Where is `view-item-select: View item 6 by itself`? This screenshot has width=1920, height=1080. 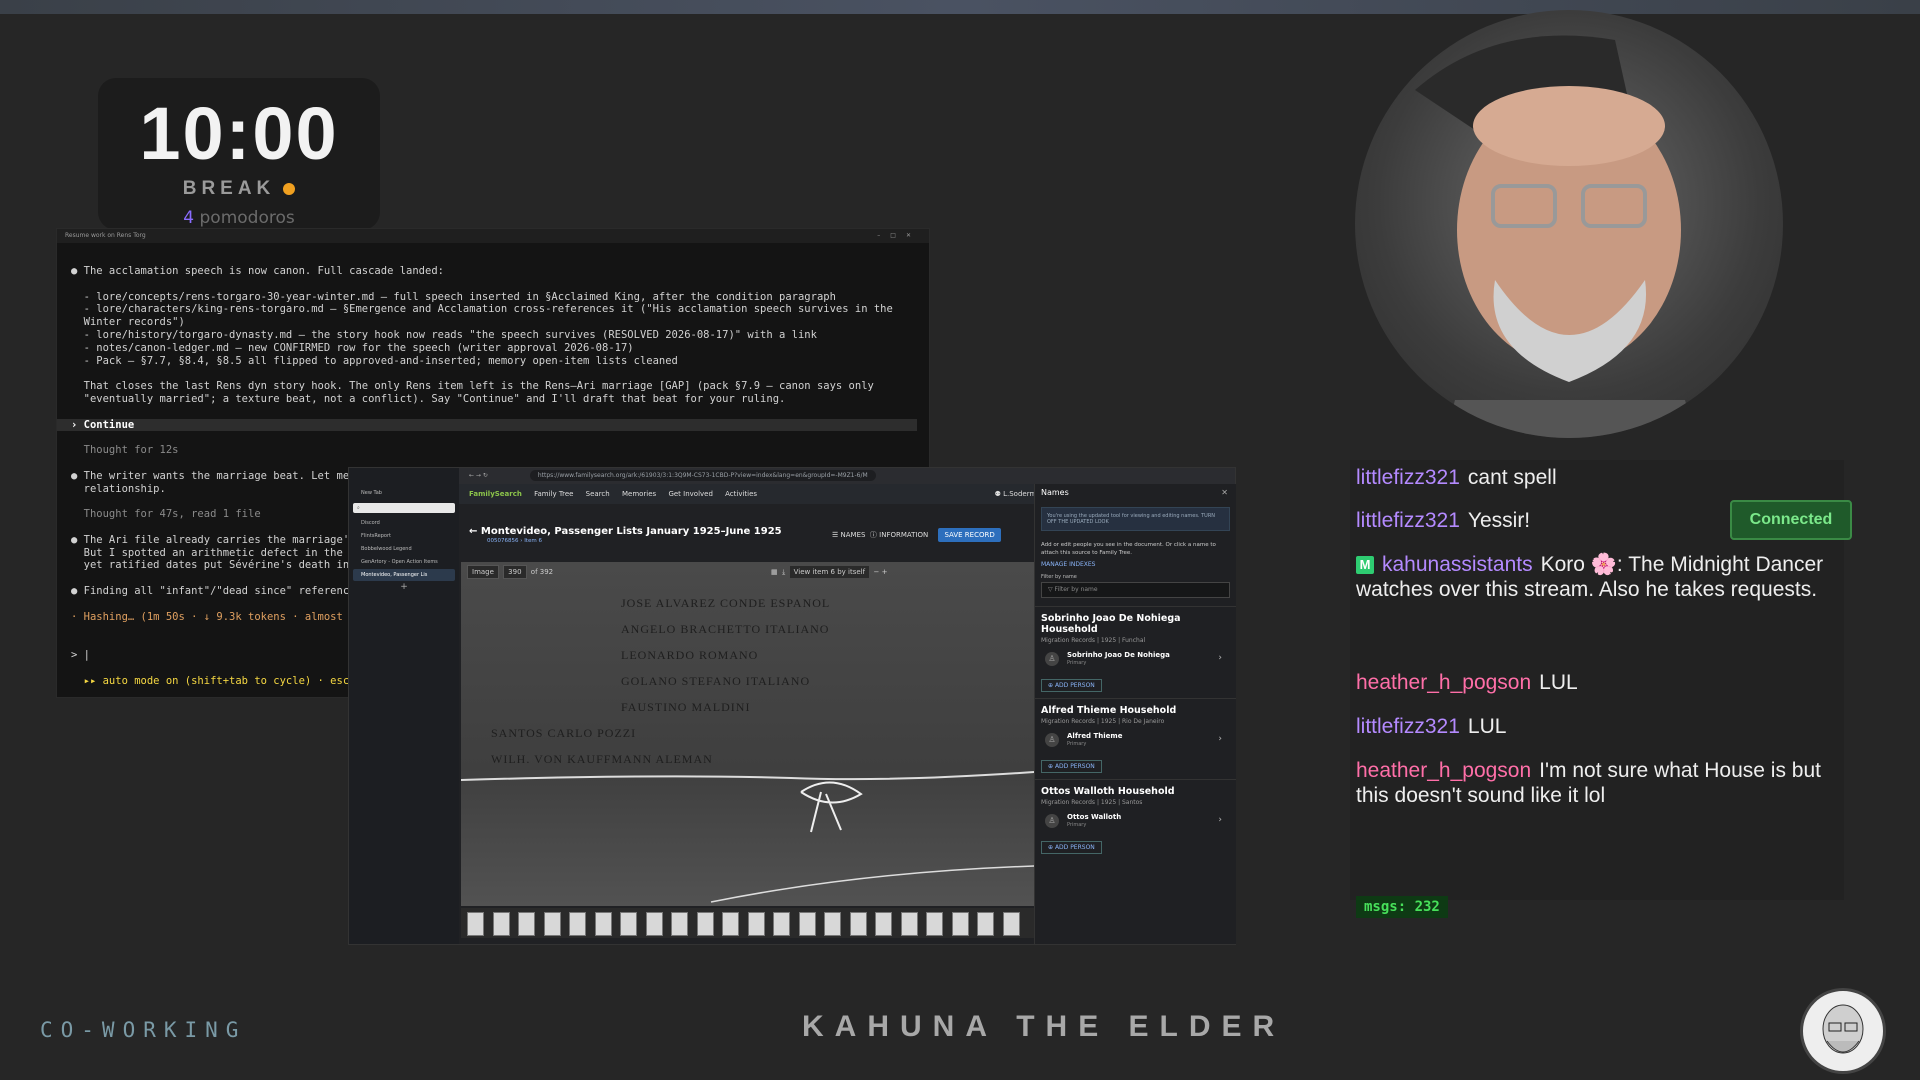 view-item-select: View item 6 by itself is located at coordinates (829, 572).